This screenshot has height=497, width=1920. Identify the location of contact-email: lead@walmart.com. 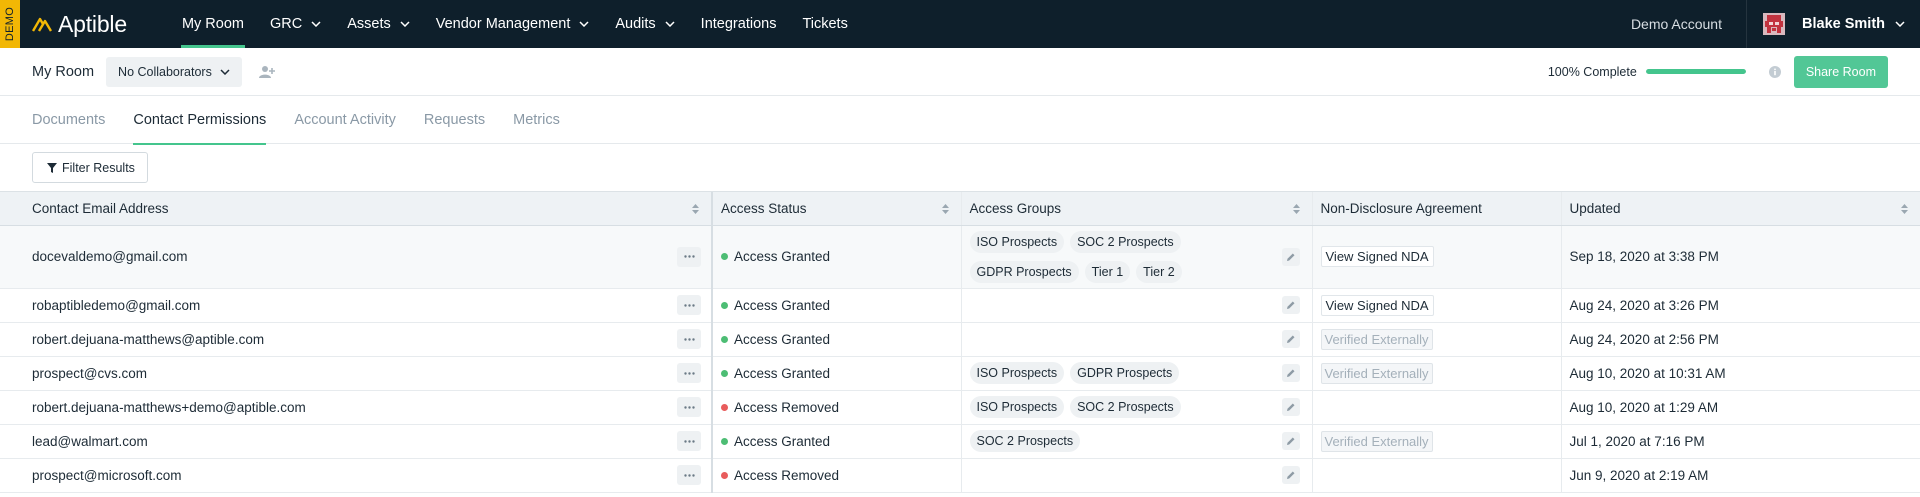
(90, 441).